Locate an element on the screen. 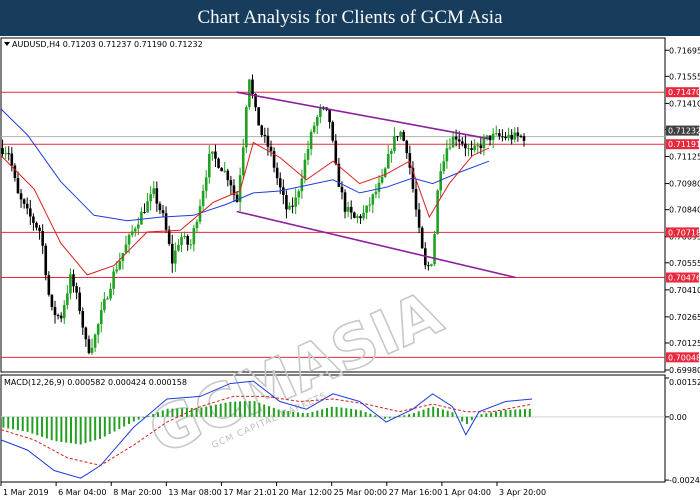 The height and width of the screenshot is (500, 700). time-tick-label: 6 Mar 04:00 is located at coordinates (82, 492).